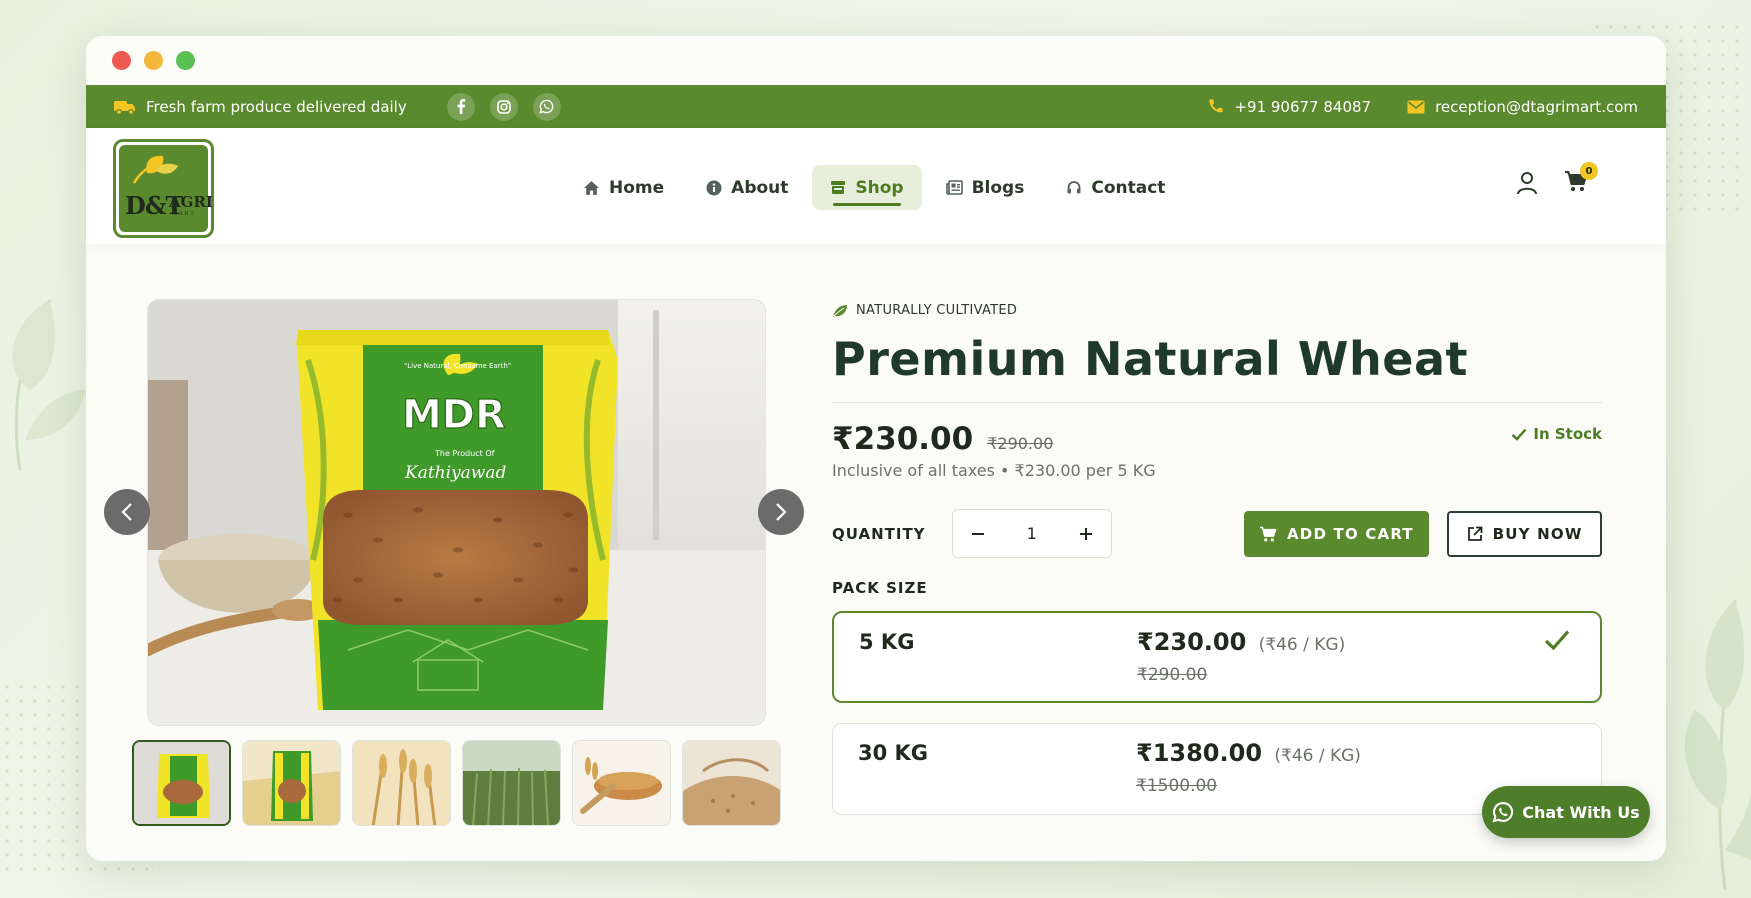  I want to click on shop-icon, so click(838, 187).